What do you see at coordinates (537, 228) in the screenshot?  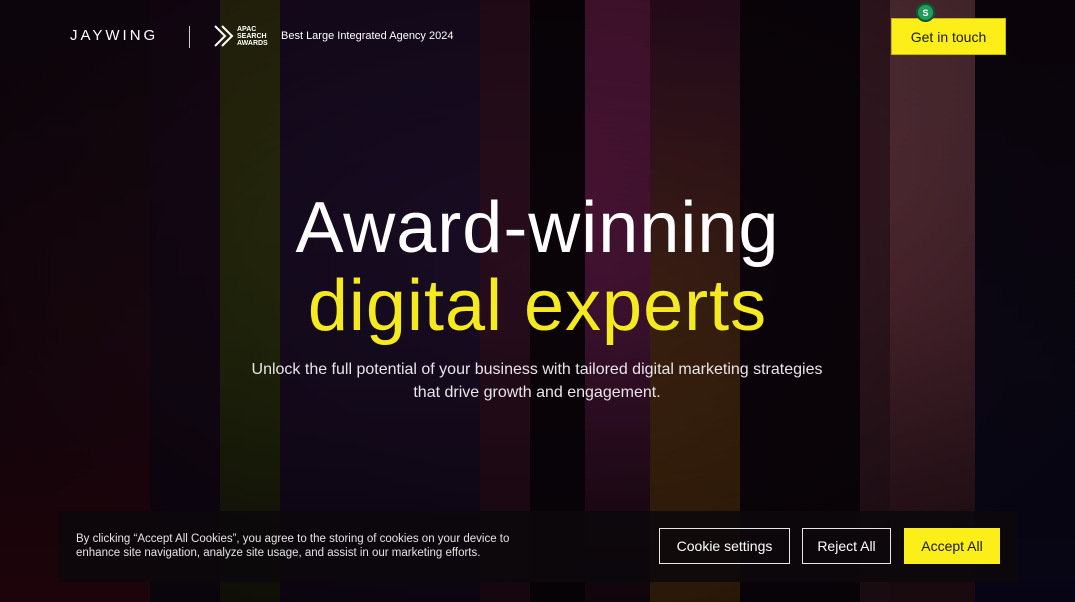 I see `hero-headline-line1: Award-winning` at bounding box center [537, 228].